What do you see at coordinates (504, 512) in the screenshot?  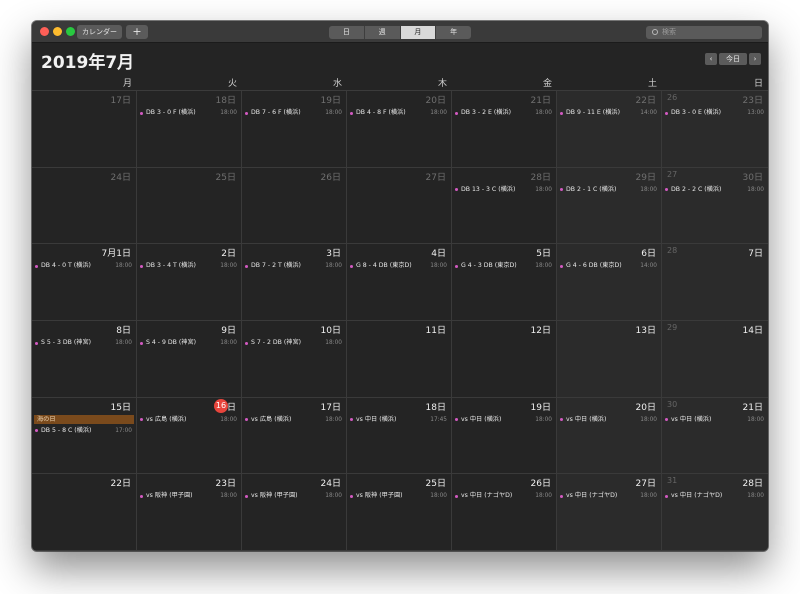 I see `day-cell: 26日 vs 中日 (ナゴヤD) 18:00` at bounding box center [504, 512].